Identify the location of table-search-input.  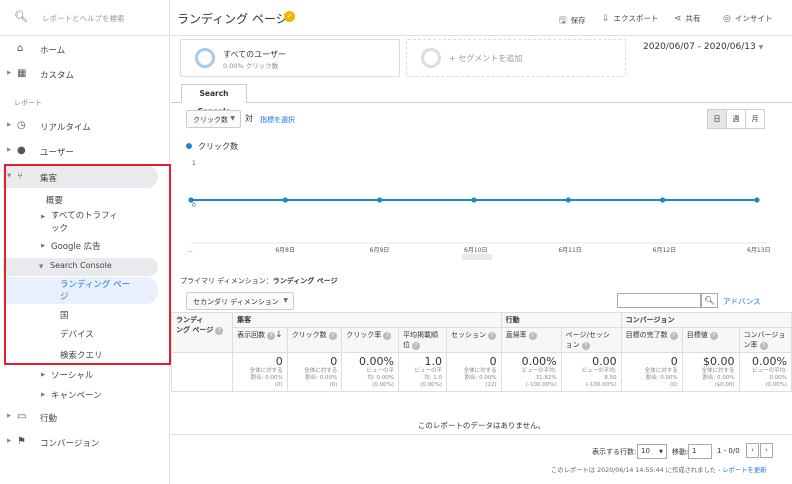
(659, 300).